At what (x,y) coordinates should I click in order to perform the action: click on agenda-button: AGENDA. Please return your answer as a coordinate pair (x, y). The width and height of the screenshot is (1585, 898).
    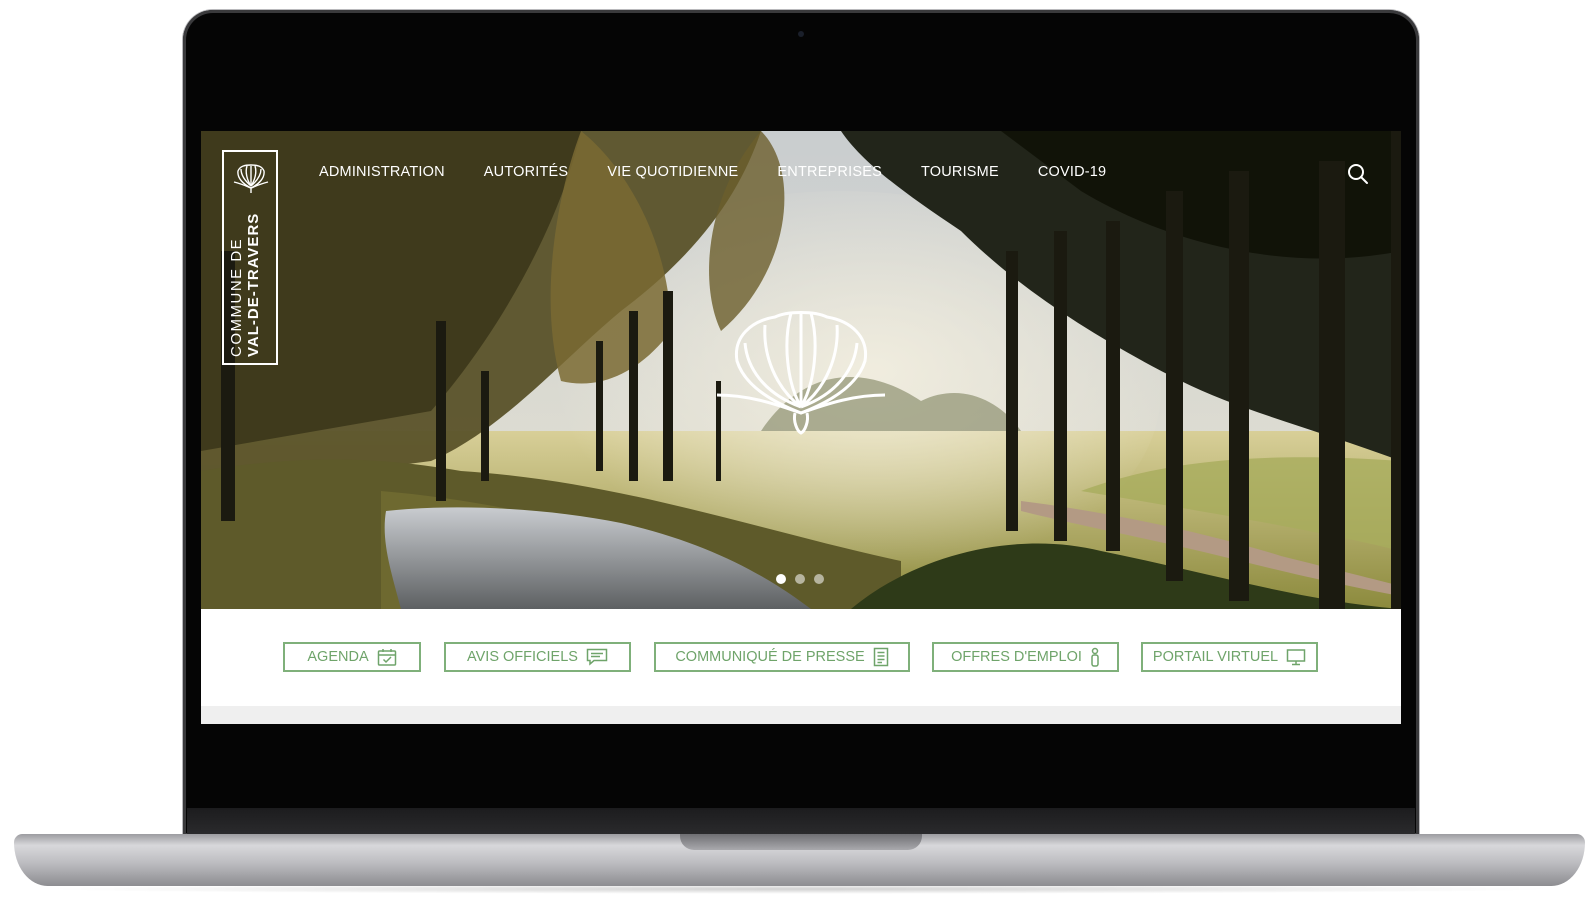
    Looking at the image, I should click on (352, 657).